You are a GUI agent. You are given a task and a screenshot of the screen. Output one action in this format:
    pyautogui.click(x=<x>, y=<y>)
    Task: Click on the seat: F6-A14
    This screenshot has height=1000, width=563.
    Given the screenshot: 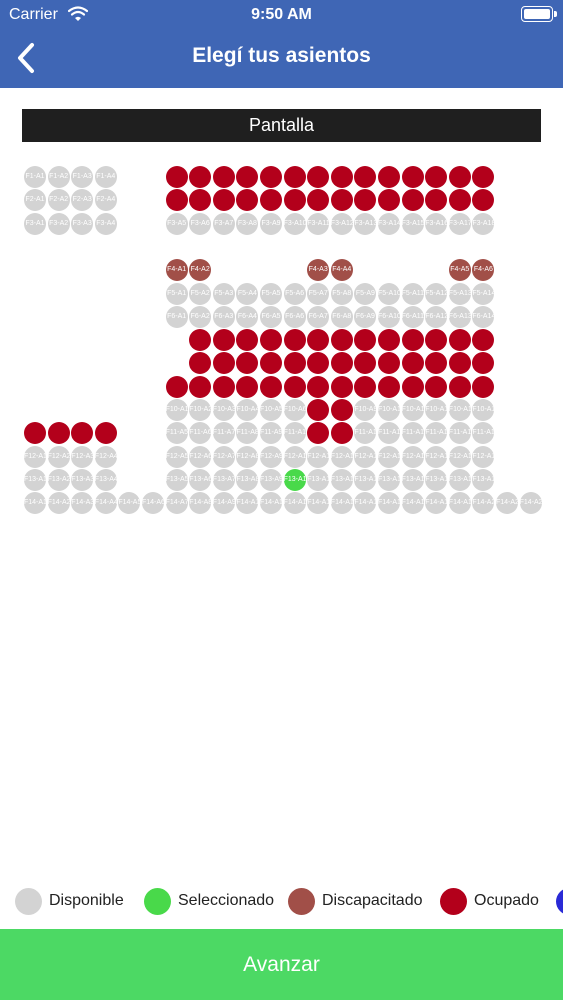 What is the action you would take?
    pyautogui.click(x=483, y=316)
    